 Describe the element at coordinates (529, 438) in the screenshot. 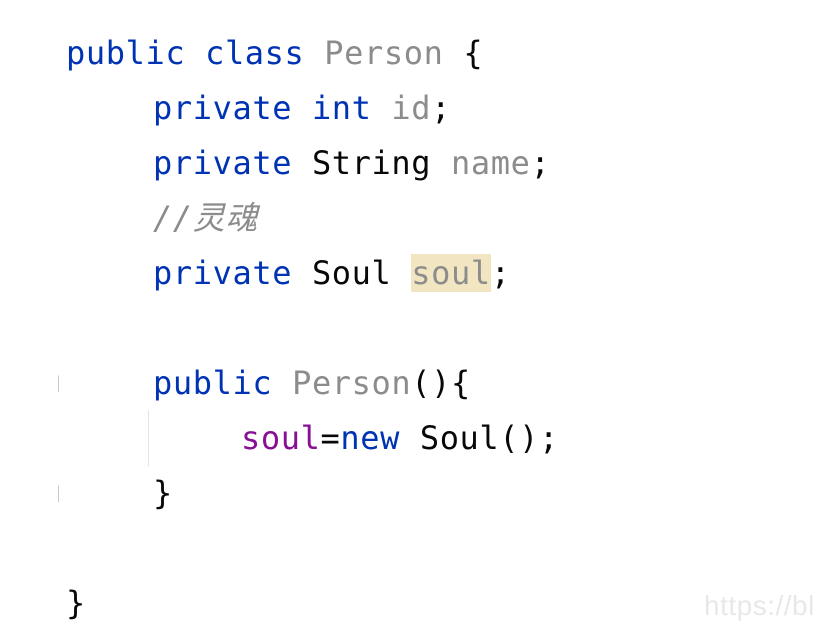

I see `call-parens: ();` at that location.